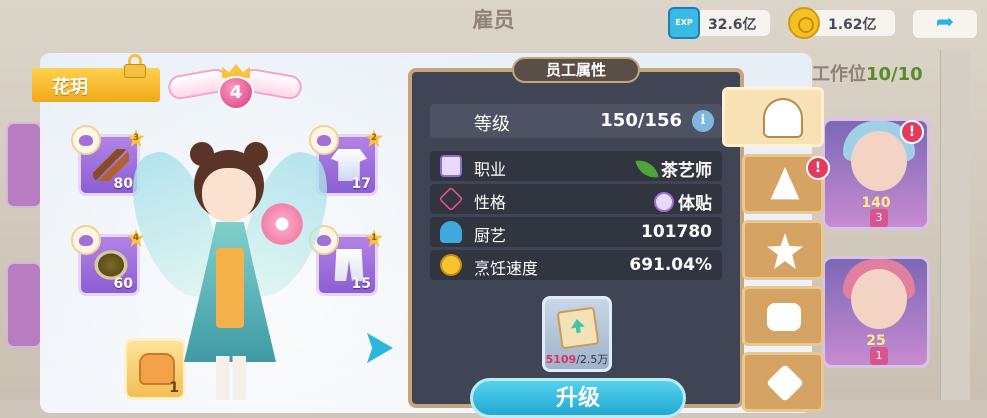 The image size is (987, 418). I want to click on equip-slot-tool: 3 80, so click(108, 160).